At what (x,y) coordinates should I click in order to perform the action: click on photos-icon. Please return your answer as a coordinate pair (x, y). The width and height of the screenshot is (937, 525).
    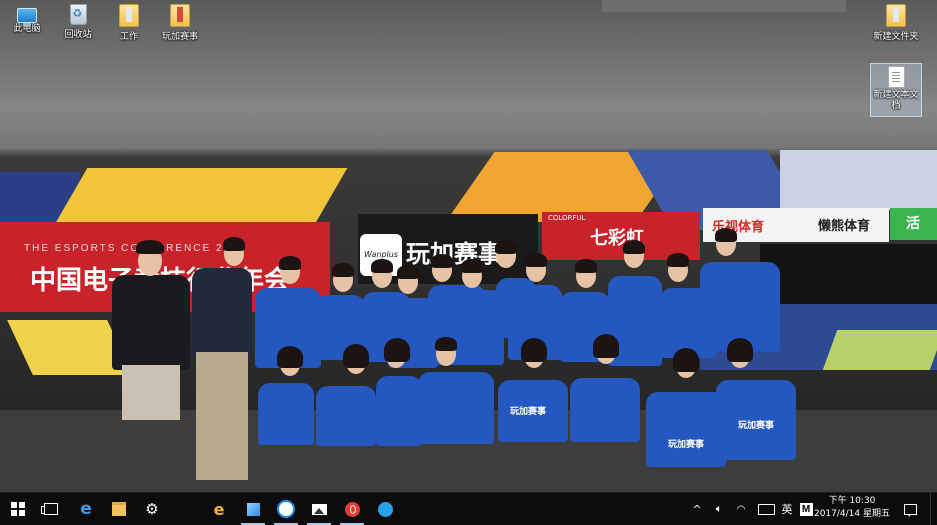
    Looking at the image, I should click on (319, 509).